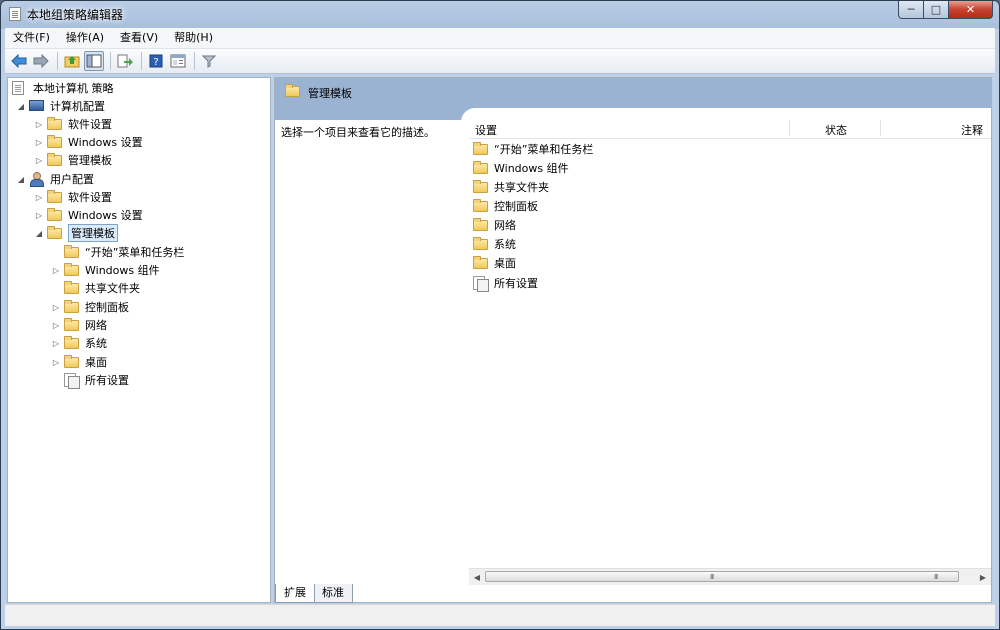 Image resolution: width=1000 pixels, height=630 pixels. I want to click on details-header-title: 管理模板, so click(330, 93).